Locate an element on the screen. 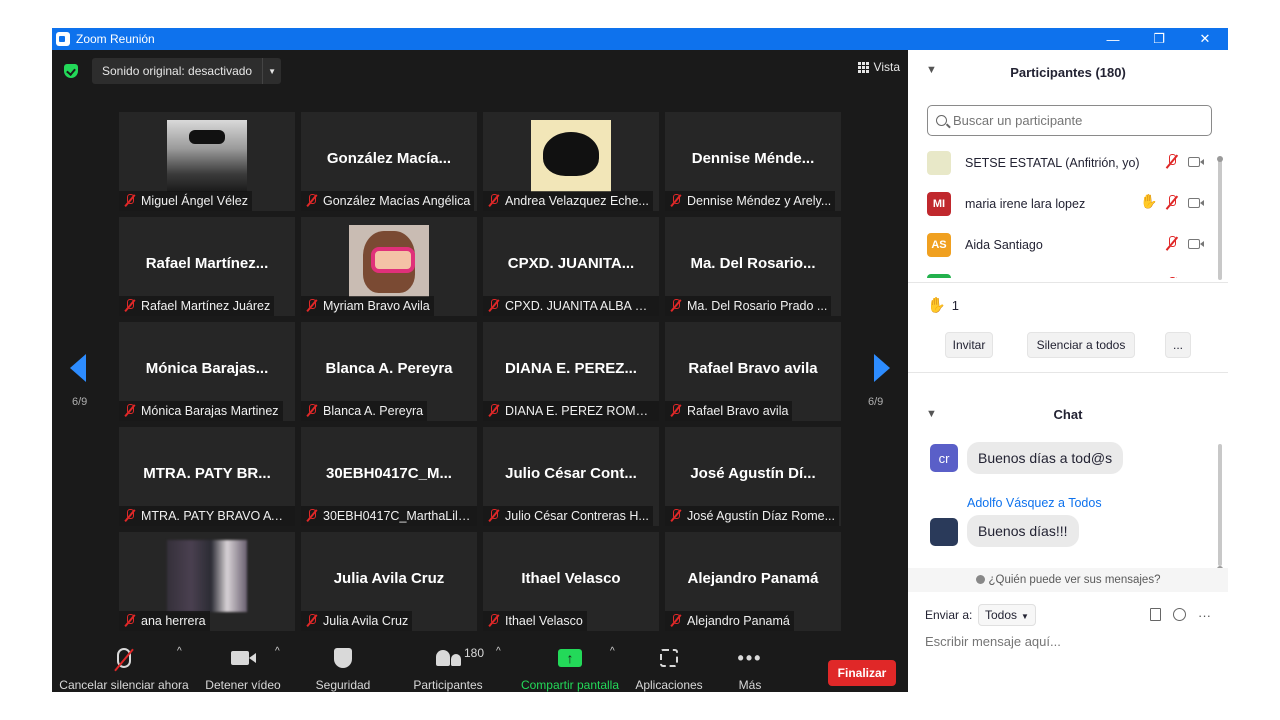  video-tile: Alejandro Panamá Alejandro Panamá is located at coordinates (753, 581).